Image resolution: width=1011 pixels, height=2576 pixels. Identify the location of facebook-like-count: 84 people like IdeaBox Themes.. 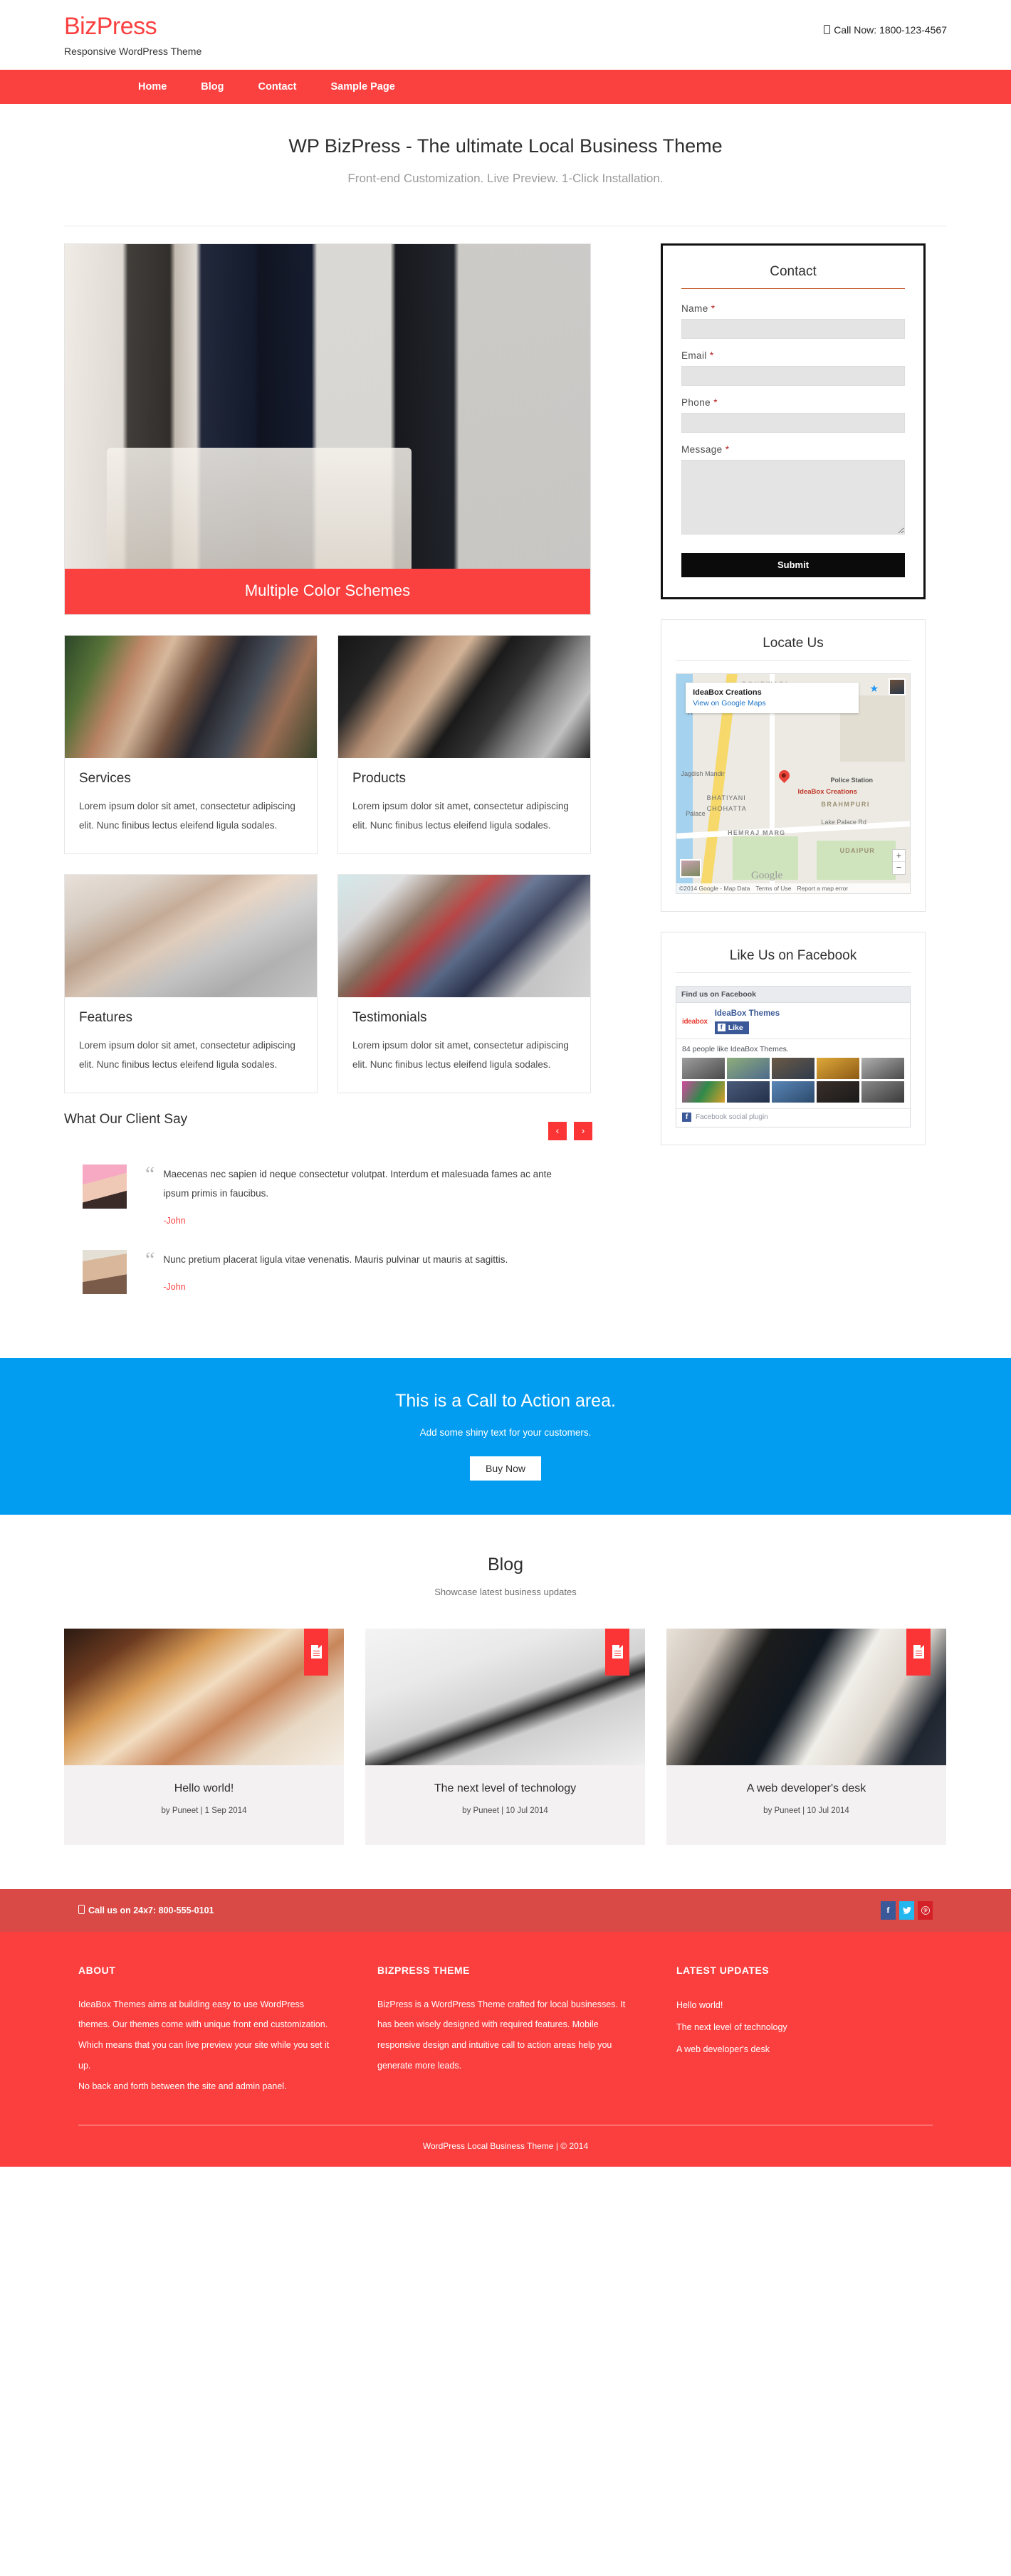
(735, 1048).